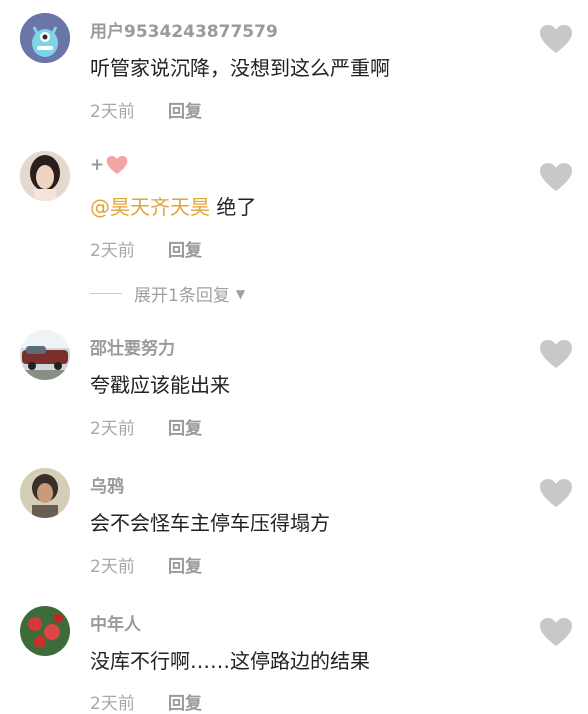 This screenshot has height=714, width=588. Describe the element at coordinates (240, 68) in the screenshot. I see `comment-text: 听管家说沉降，没想到这么严重啊` at that location.